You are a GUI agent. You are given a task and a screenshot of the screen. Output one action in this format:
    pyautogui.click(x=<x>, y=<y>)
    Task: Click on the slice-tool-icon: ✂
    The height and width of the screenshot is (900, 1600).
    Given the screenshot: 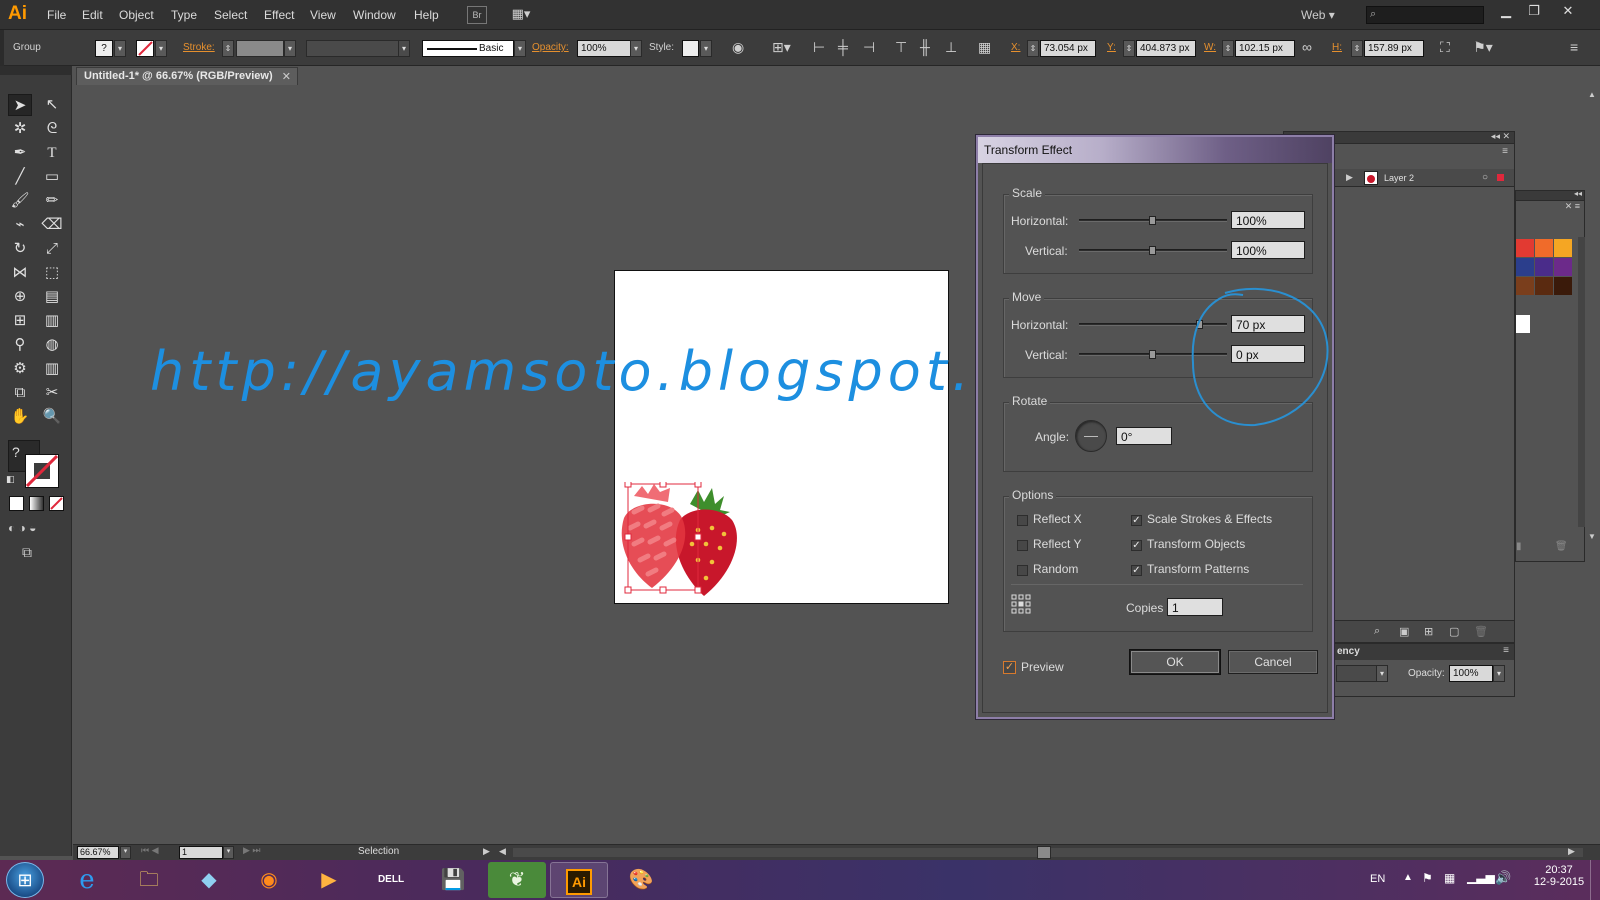 What is the action you would take?
    pyautogui.click(x=52, y=393)
    